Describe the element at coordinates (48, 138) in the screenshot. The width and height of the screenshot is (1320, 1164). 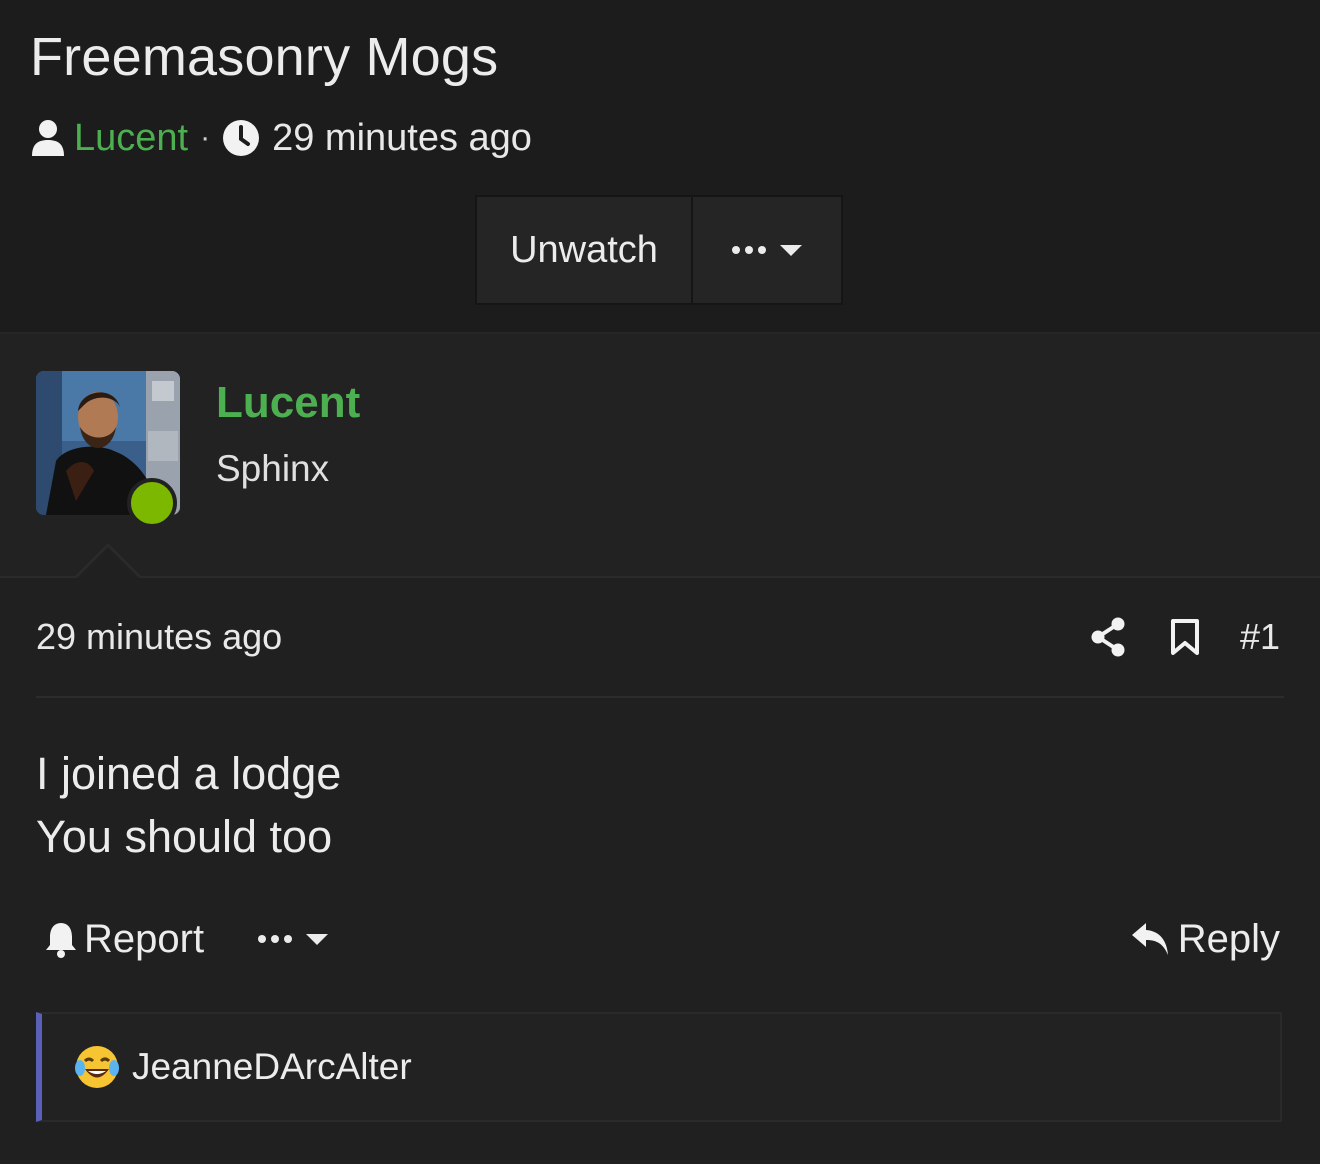
I see `user-icon` at that location.